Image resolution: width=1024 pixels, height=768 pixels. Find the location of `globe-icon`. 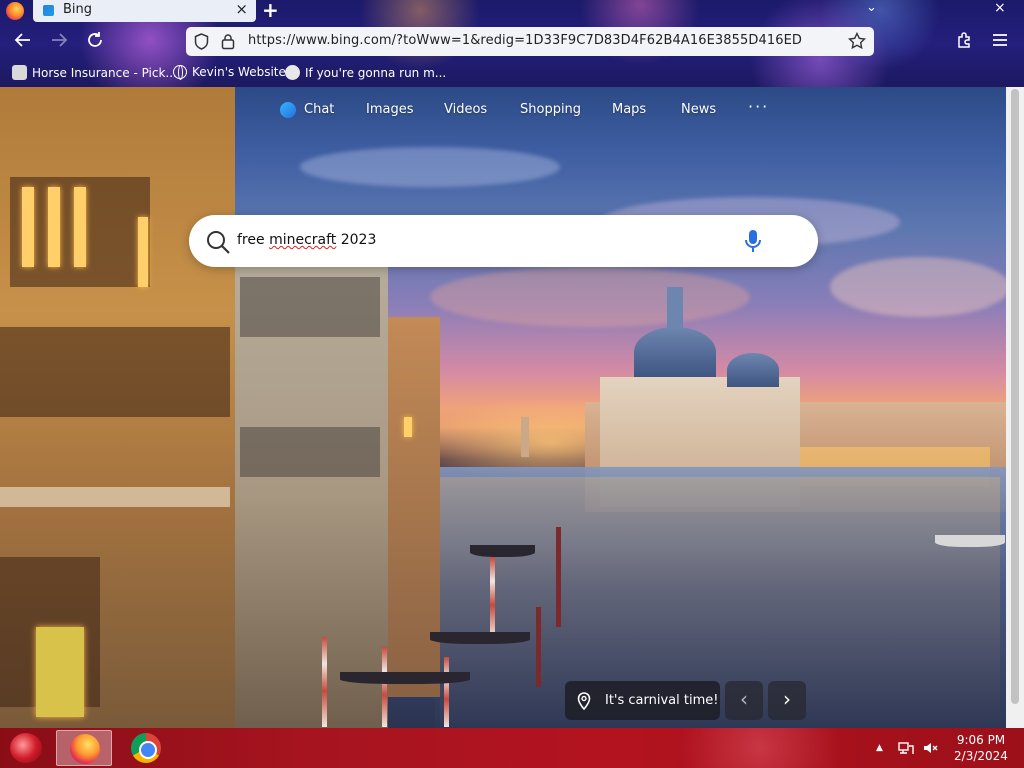

globe-icon is located at coordinates (180, 72).